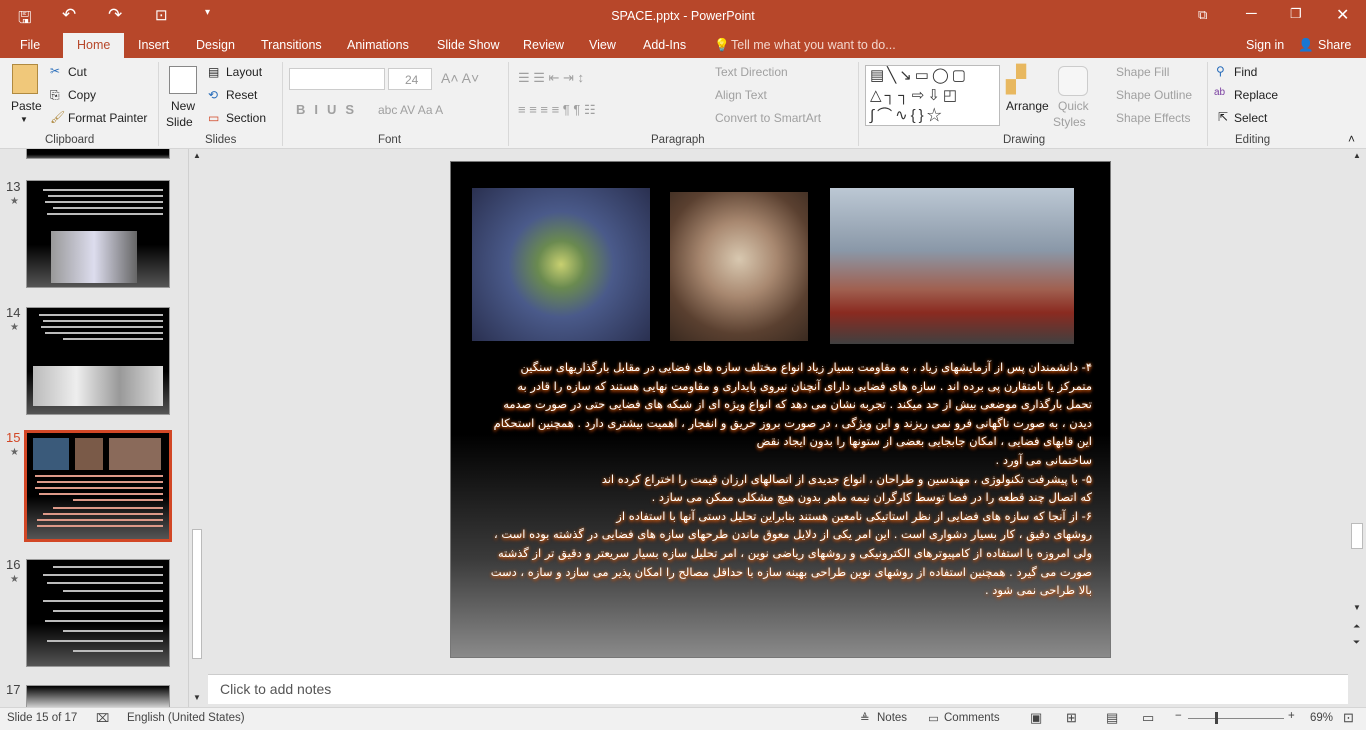 Image resolution: width=1366 pixels, height=730 pixels. Describe the element at coordinates (410, 79) in the screenshot. I see `font-size-input: 24` at that location.